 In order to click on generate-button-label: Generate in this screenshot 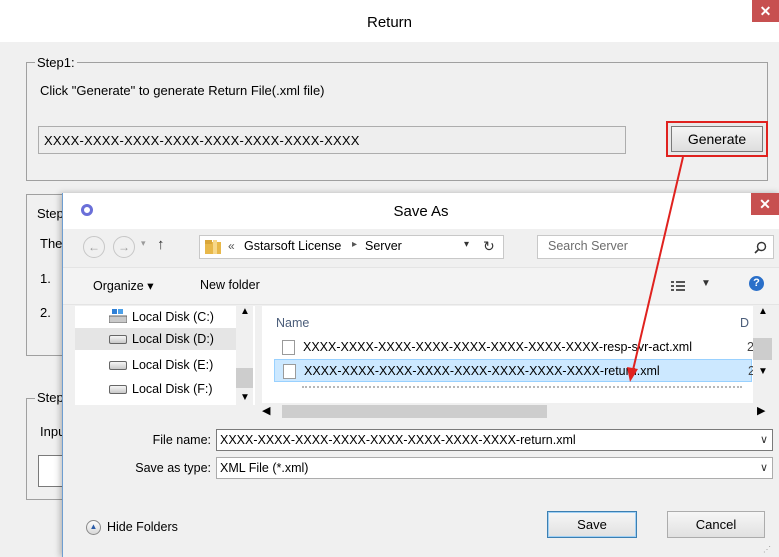, I will do `click(717, 139)`.